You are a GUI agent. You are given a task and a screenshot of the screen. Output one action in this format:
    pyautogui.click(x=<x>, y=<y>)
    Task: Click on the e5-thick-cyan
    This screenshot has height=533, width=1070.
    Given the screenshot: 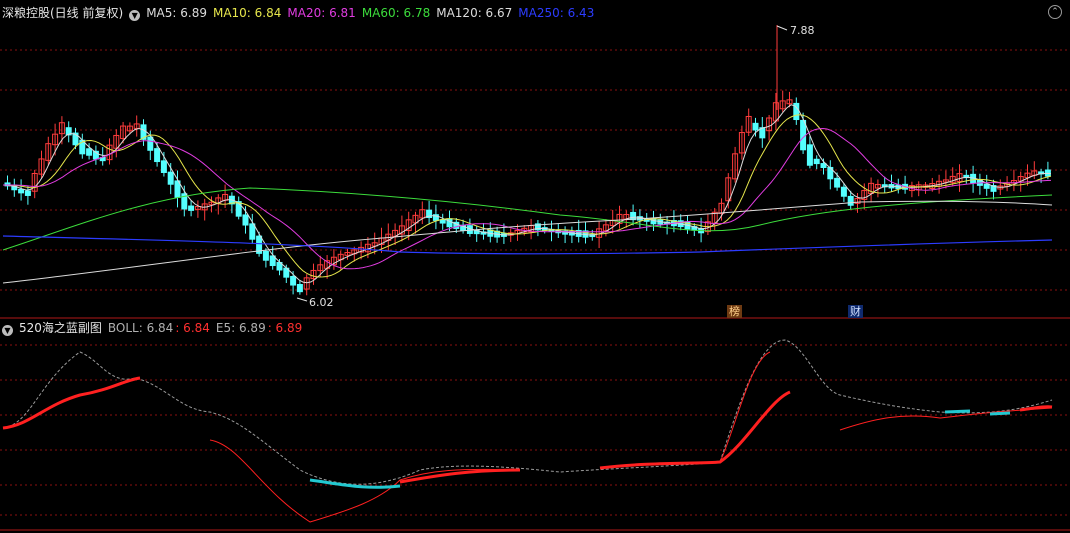 What is the action you would take?
    pyautogui.click(x=355, y=483)
    